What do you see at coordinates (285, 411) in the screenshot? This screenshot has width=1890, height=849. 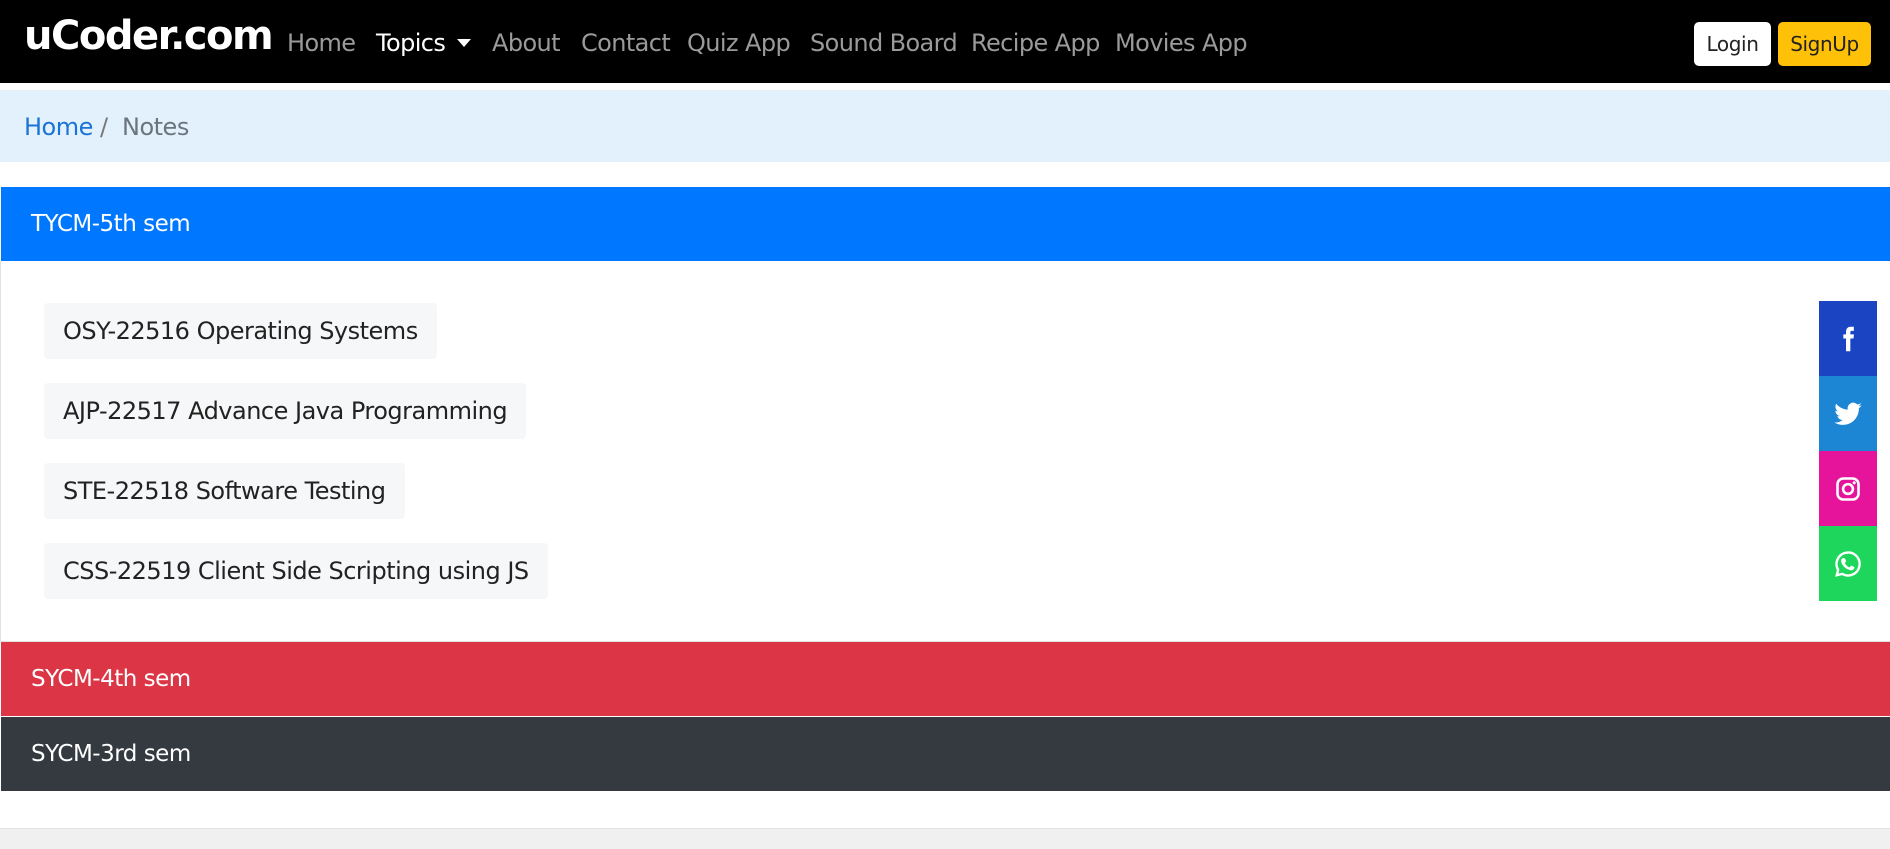 I see `note-link-ajp: AJP-22517 Advance Java Programming` at bounding box center [285, 411].